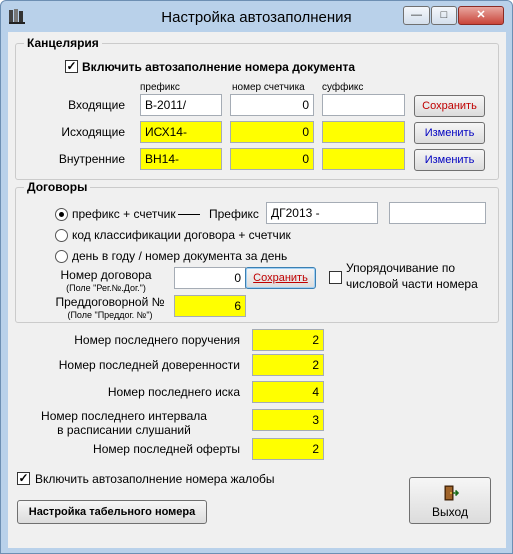 This screenshot has height=554, width=513. What do you see at coordinates (288, 365) in the screenshot?
I see `last-power-of-attorney-field: 2` at bounding box center [288, 365].